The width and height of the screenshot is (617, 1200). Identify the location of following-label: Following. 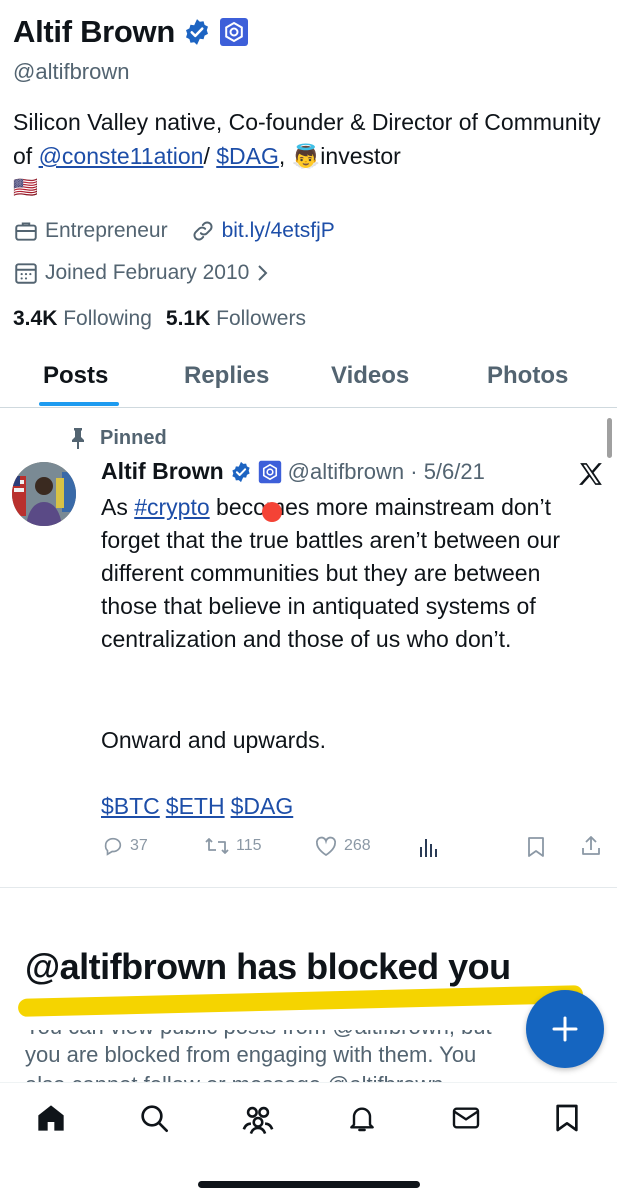
(107, 318).